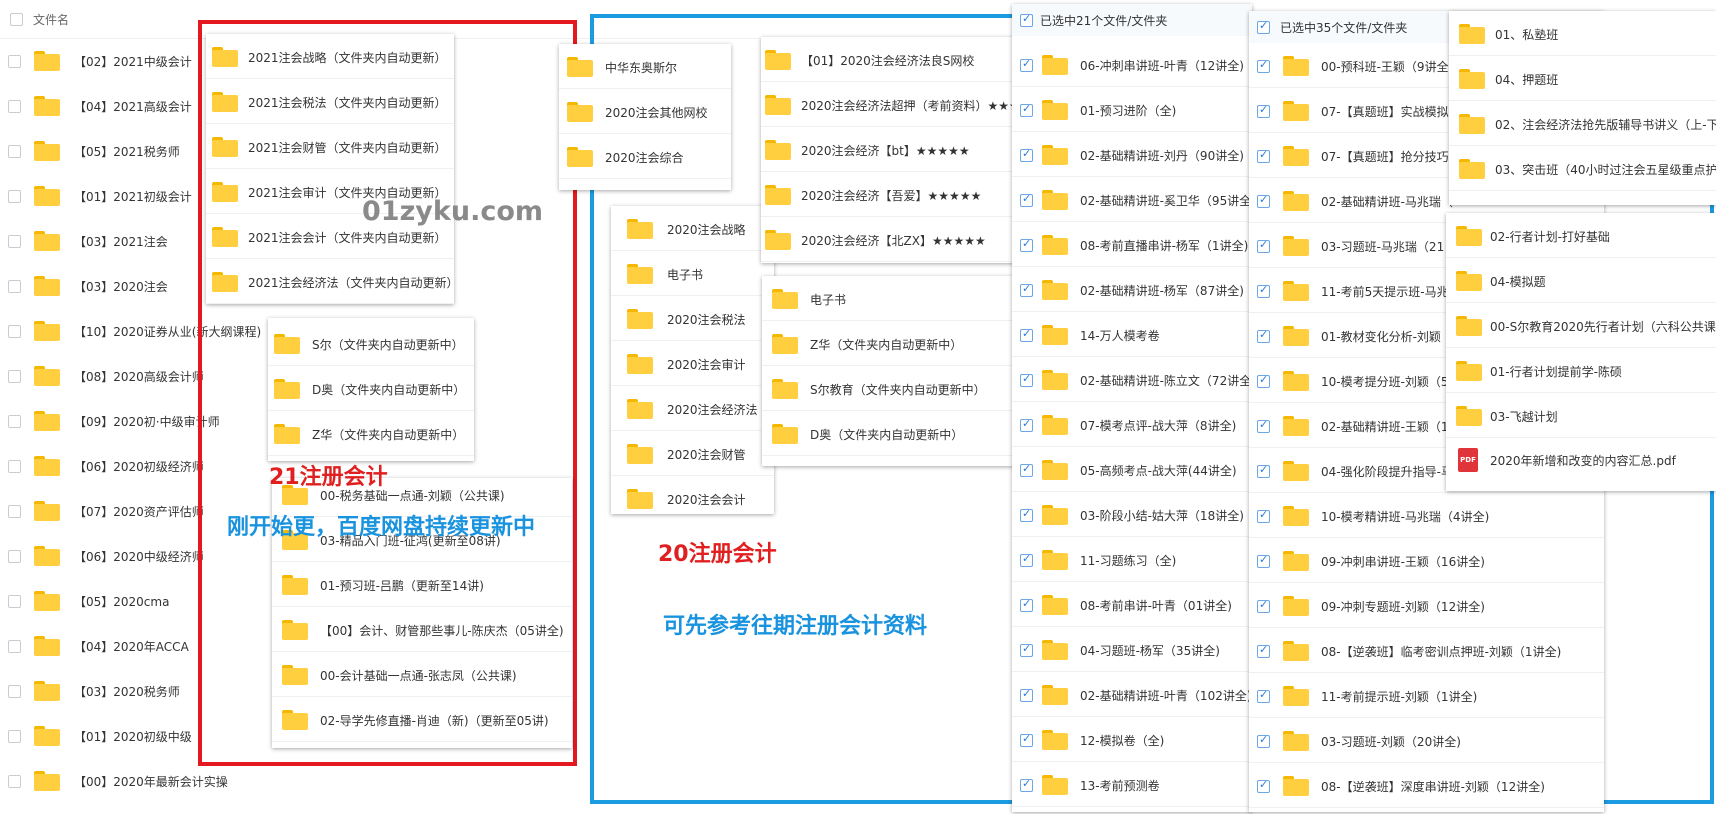 The height and width of the screenshot is (814, 1716). Describe the element at coordinates (1582, 168) in the screenshot. I see `list-item: 03、突击班（40小时过注会五星级重点护` at that location.